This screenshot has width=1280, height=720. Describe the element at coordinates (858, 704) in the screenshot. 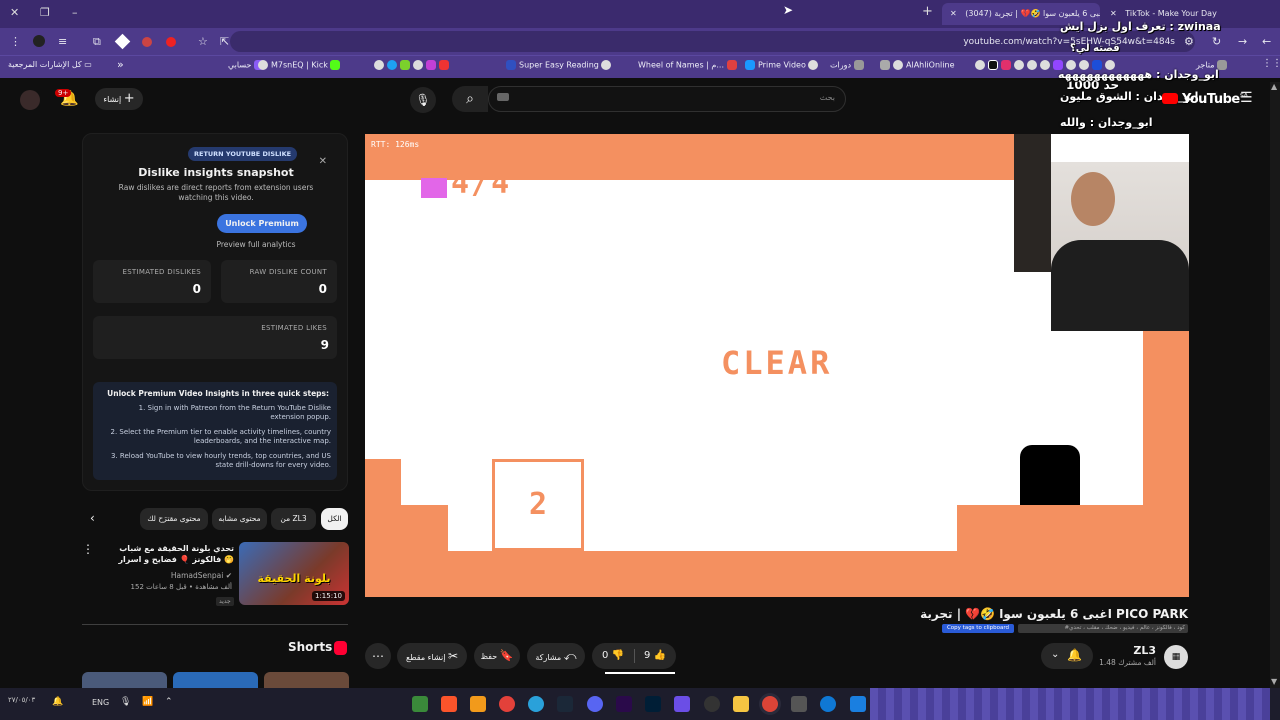

I see `windows-start-icon` at that location.